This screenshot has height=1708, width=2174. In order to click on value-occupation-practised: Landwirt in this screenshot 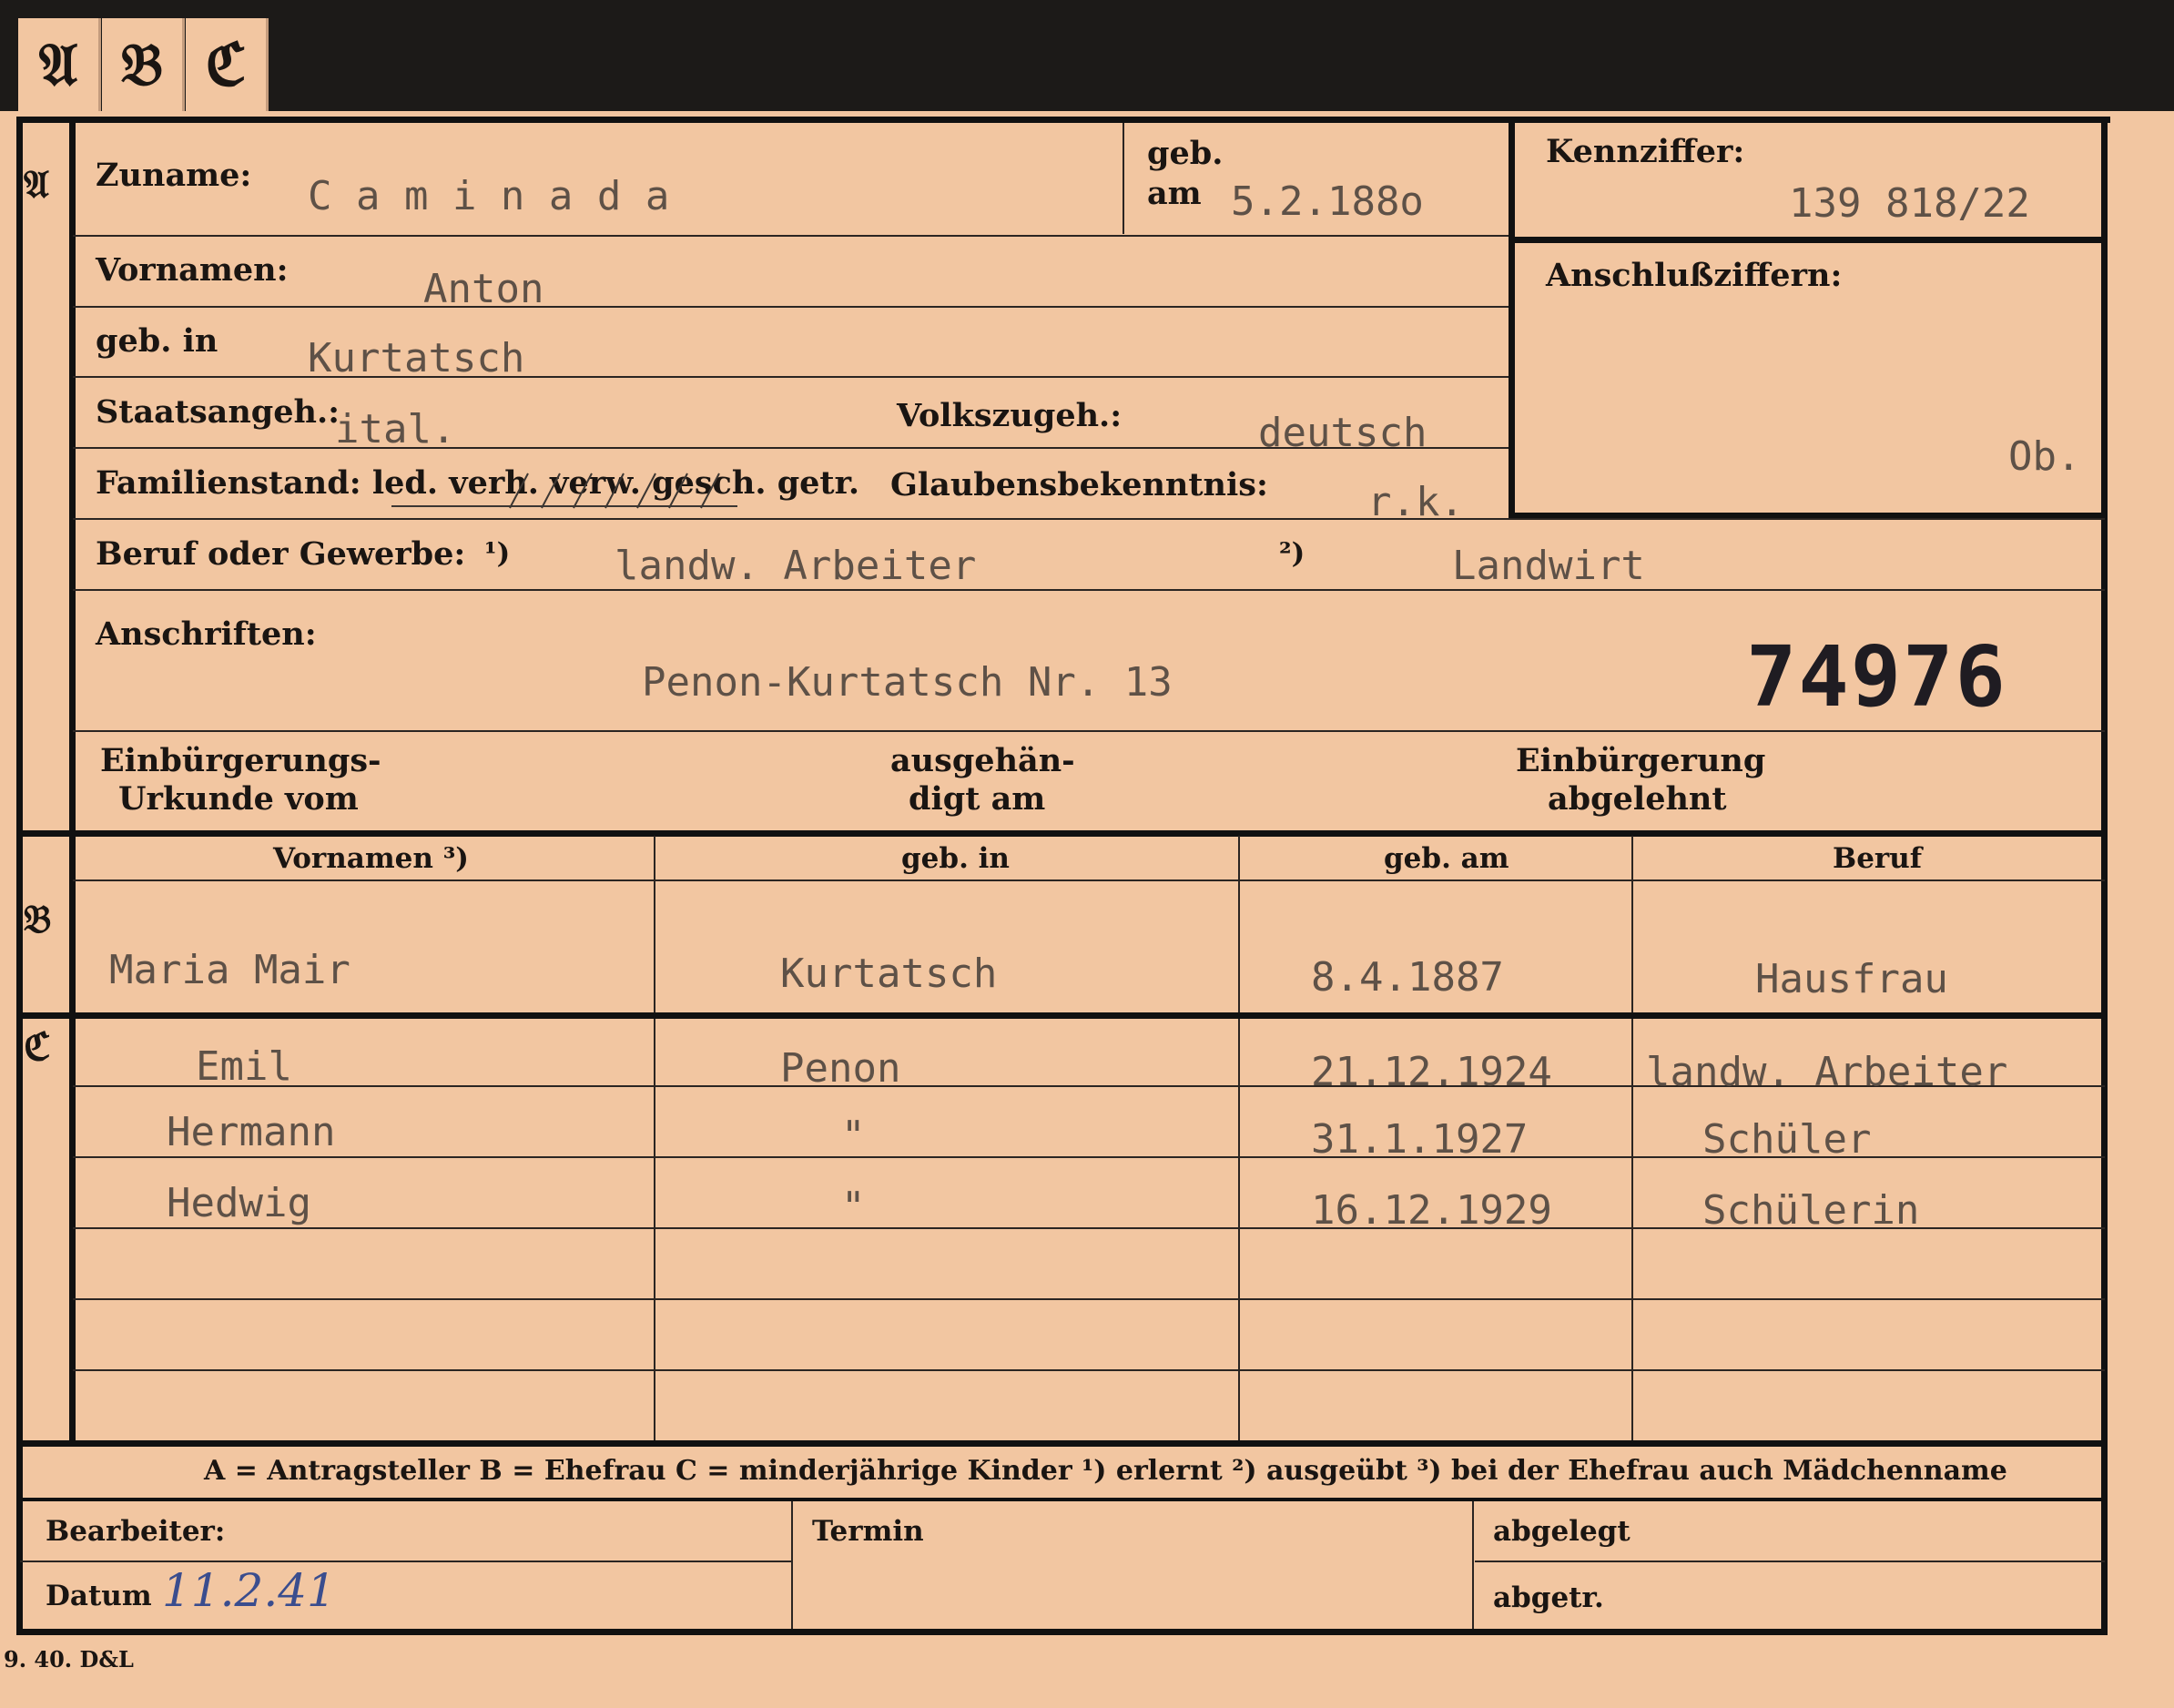, I will do `click(1548, 566)`.